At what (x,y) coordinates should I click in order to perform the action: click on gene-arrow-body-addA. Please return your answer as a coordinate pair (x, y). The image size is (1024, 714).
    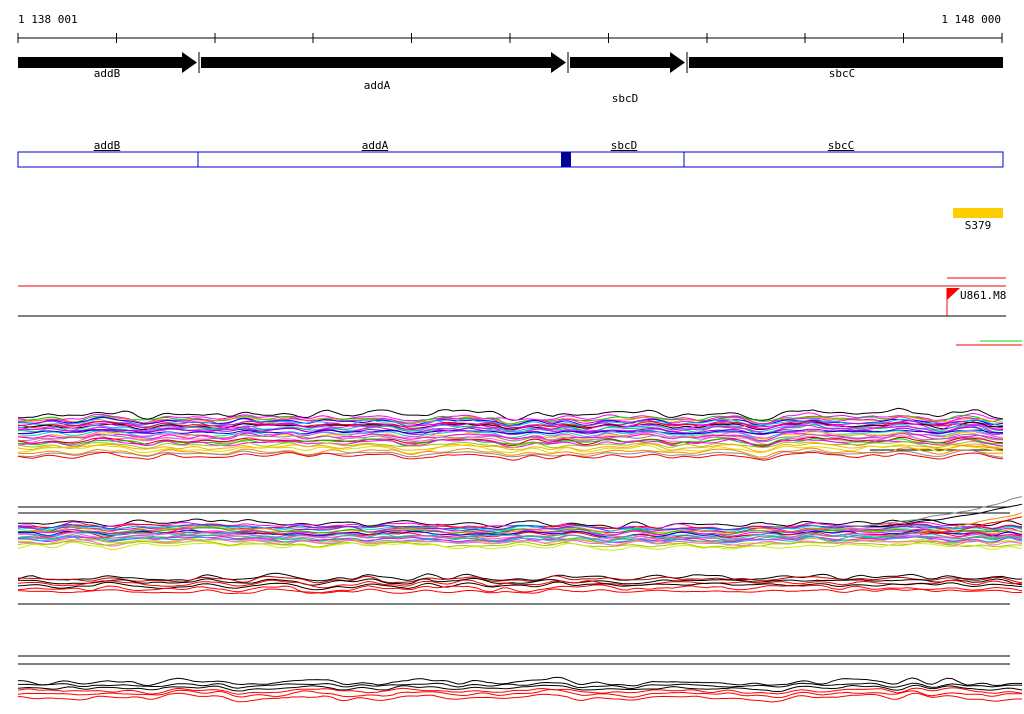
    Looking at the image, I should click on (376, 62).